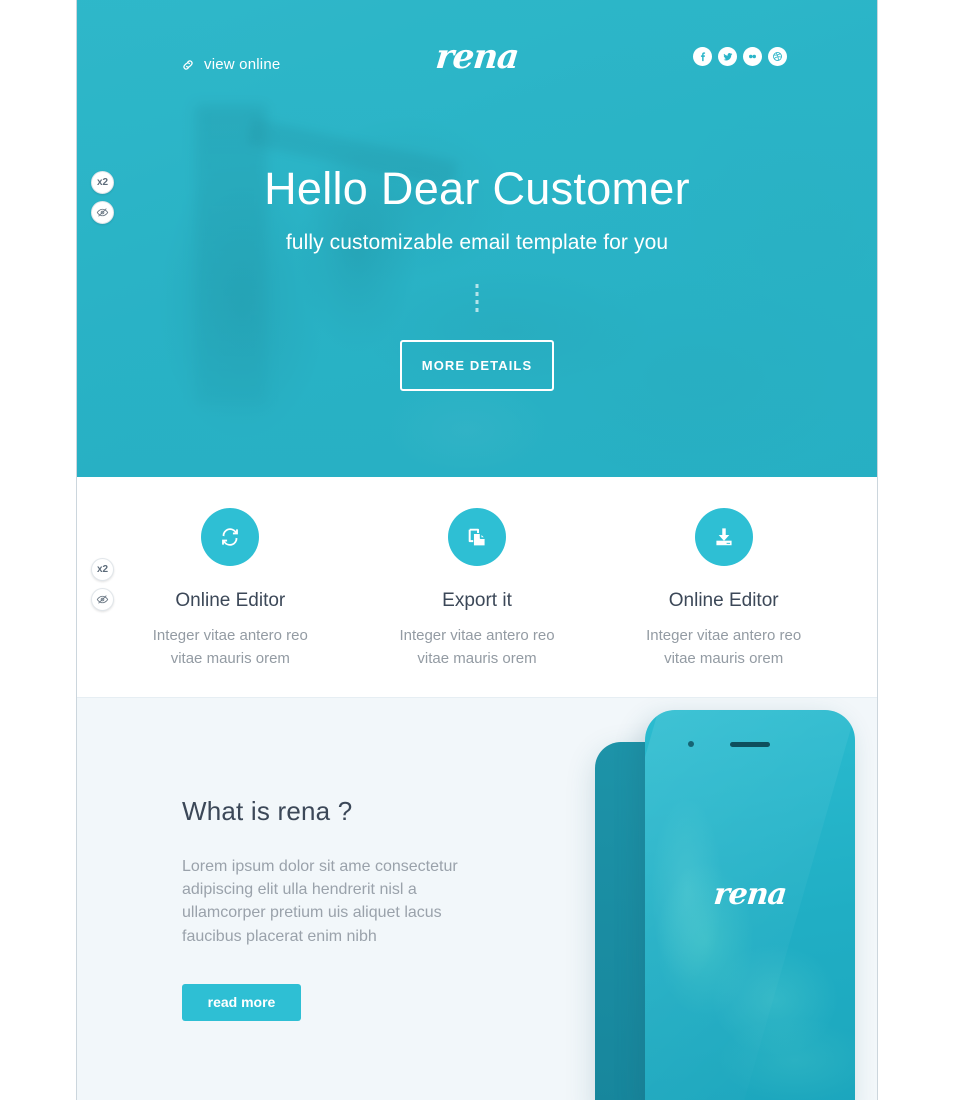 This screenshot has width=955, height=1100. I want to click on phone-mockups: rena, so click(676, 905).